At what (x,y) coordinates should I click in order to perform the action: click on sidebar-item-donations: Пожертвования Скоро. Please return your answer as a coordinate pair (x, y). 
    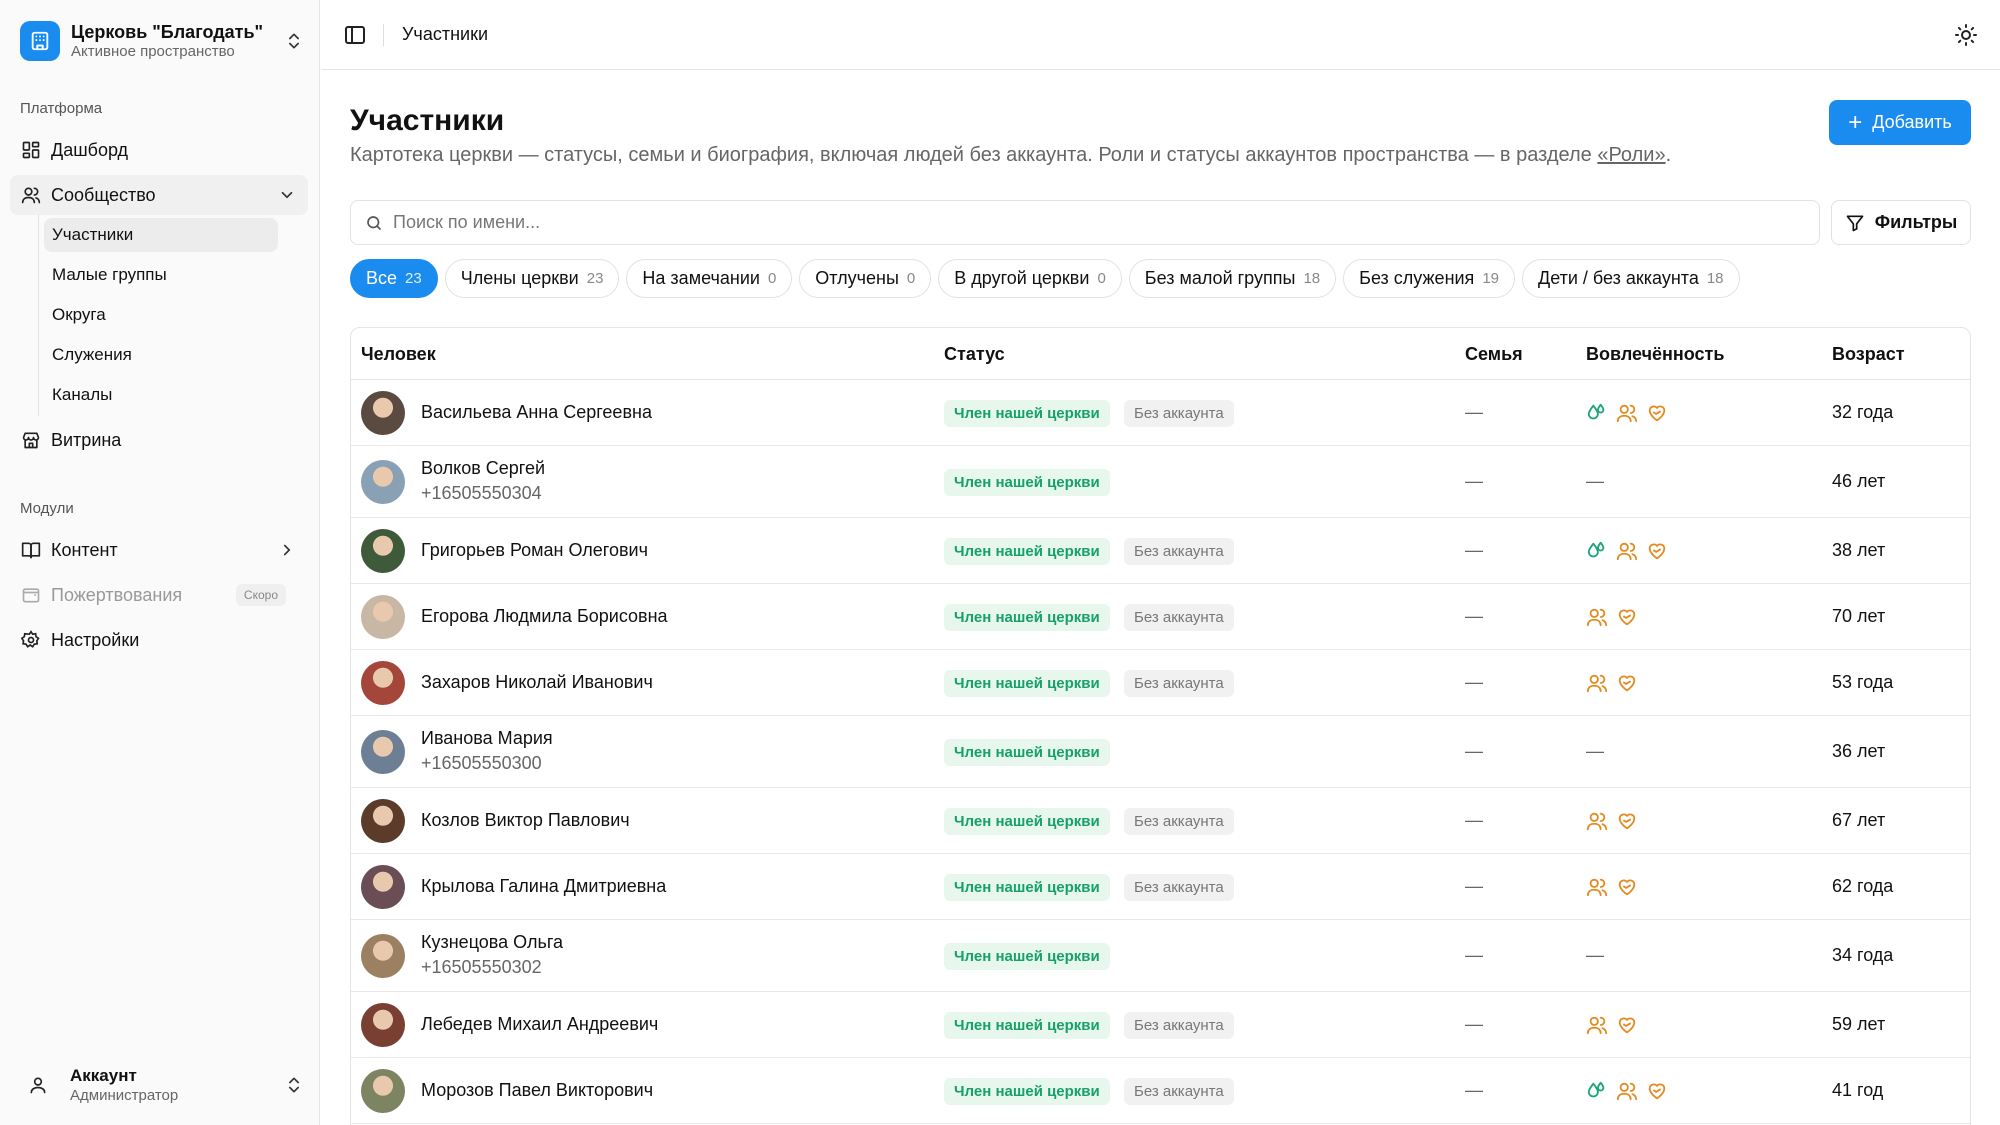
    Looking at the image, I should click on (159, 595).